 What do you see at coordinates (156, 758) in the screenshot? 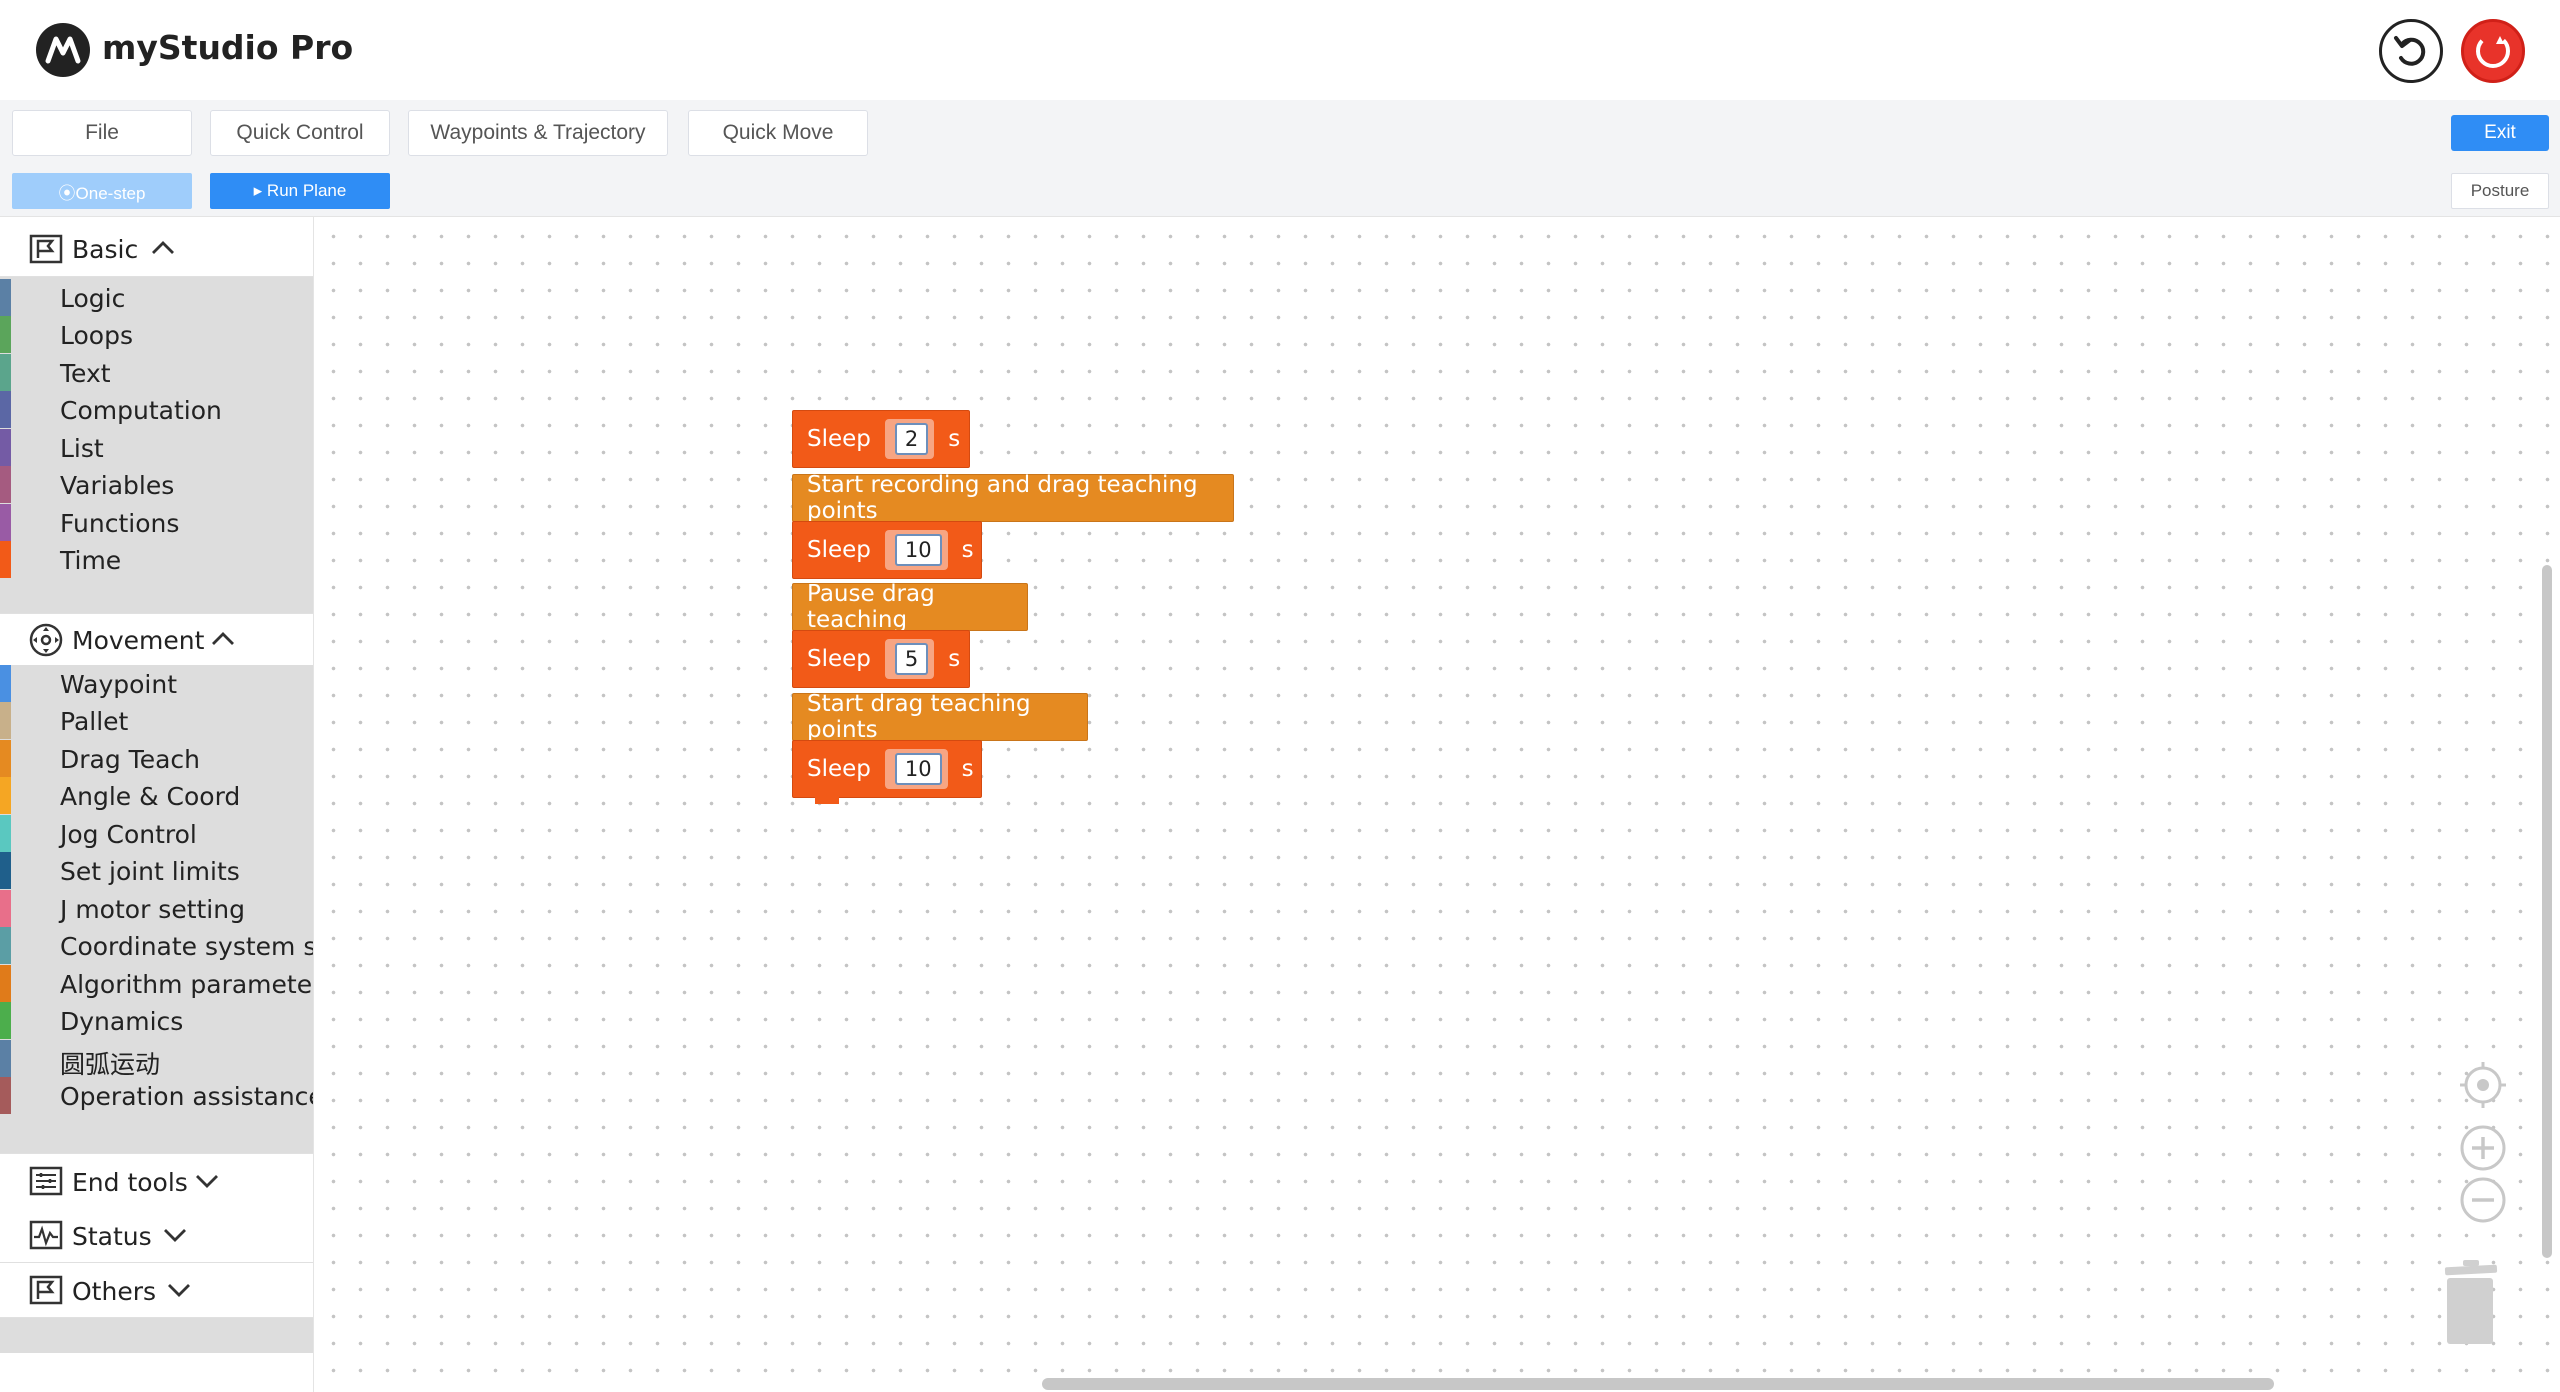
I see `category-item-drag-teach: Drag Teach` at bounding box center [156, 758].